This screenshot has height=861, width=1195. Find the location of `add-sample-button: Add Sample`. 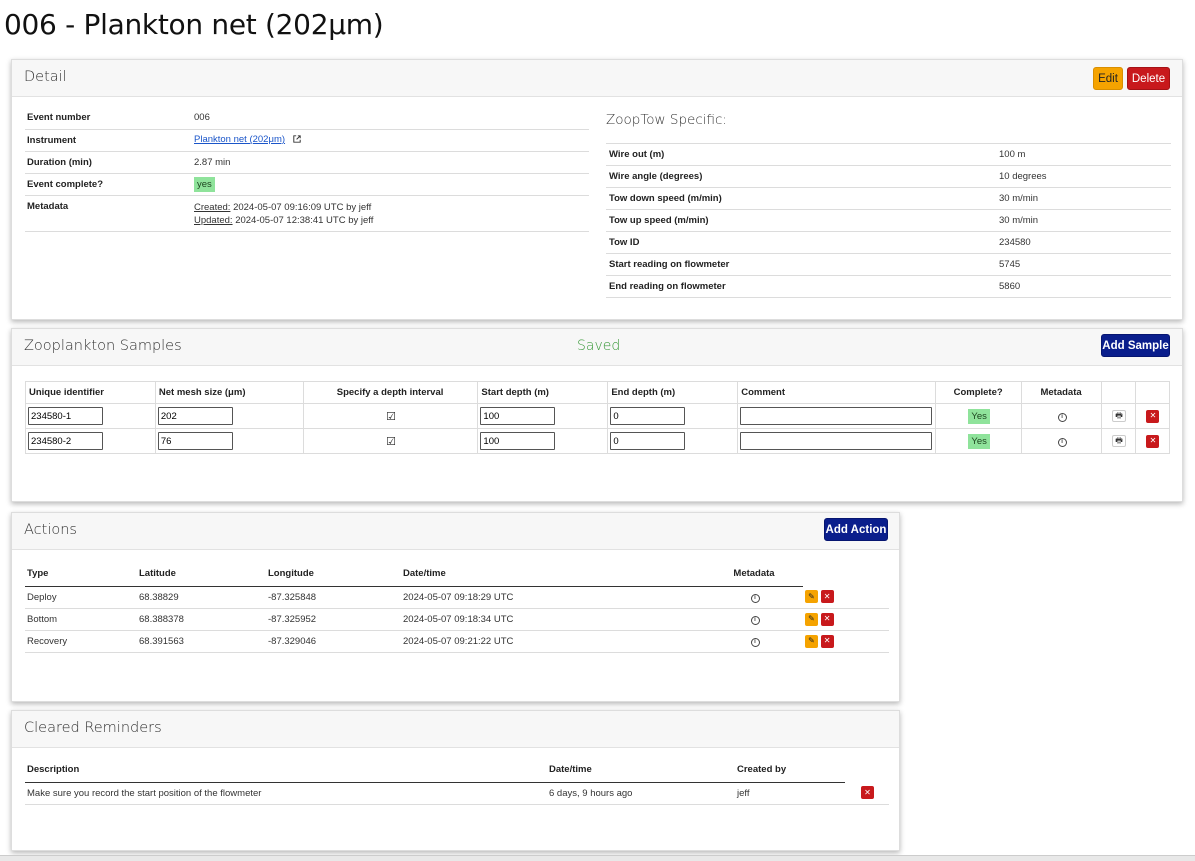

add-sample-button: Add Sample is located at coordinates (1135, 345).